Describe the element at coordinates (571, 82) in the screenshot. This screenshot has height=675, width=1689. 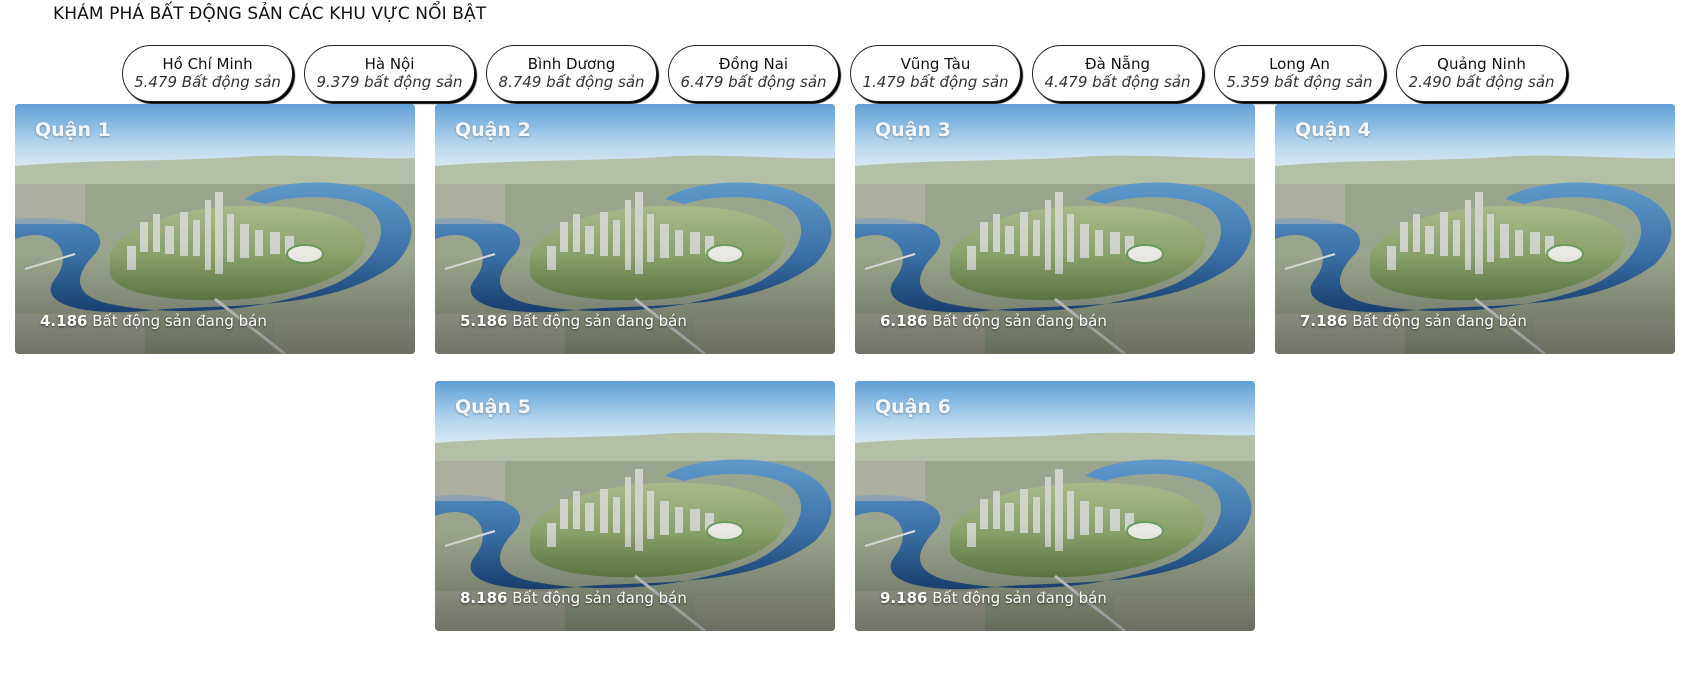
I see `region-tab-count: 8.749 bất động sản` at that location.